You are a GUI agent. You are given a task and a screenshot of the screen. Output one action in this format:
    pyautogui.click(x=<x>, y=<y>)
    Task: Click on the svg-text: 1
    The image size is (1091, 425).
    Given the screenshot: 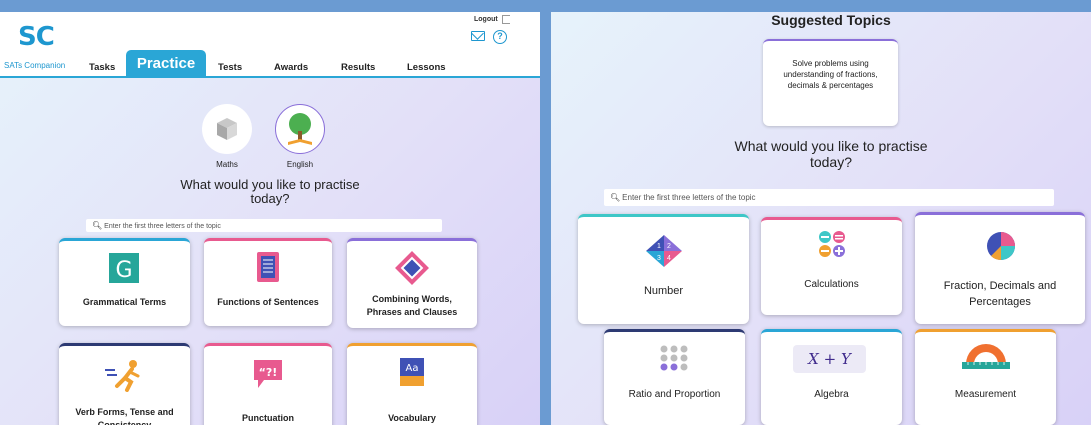 What is the action you would take?
    pyautogui.click(x=659, y=246)
    